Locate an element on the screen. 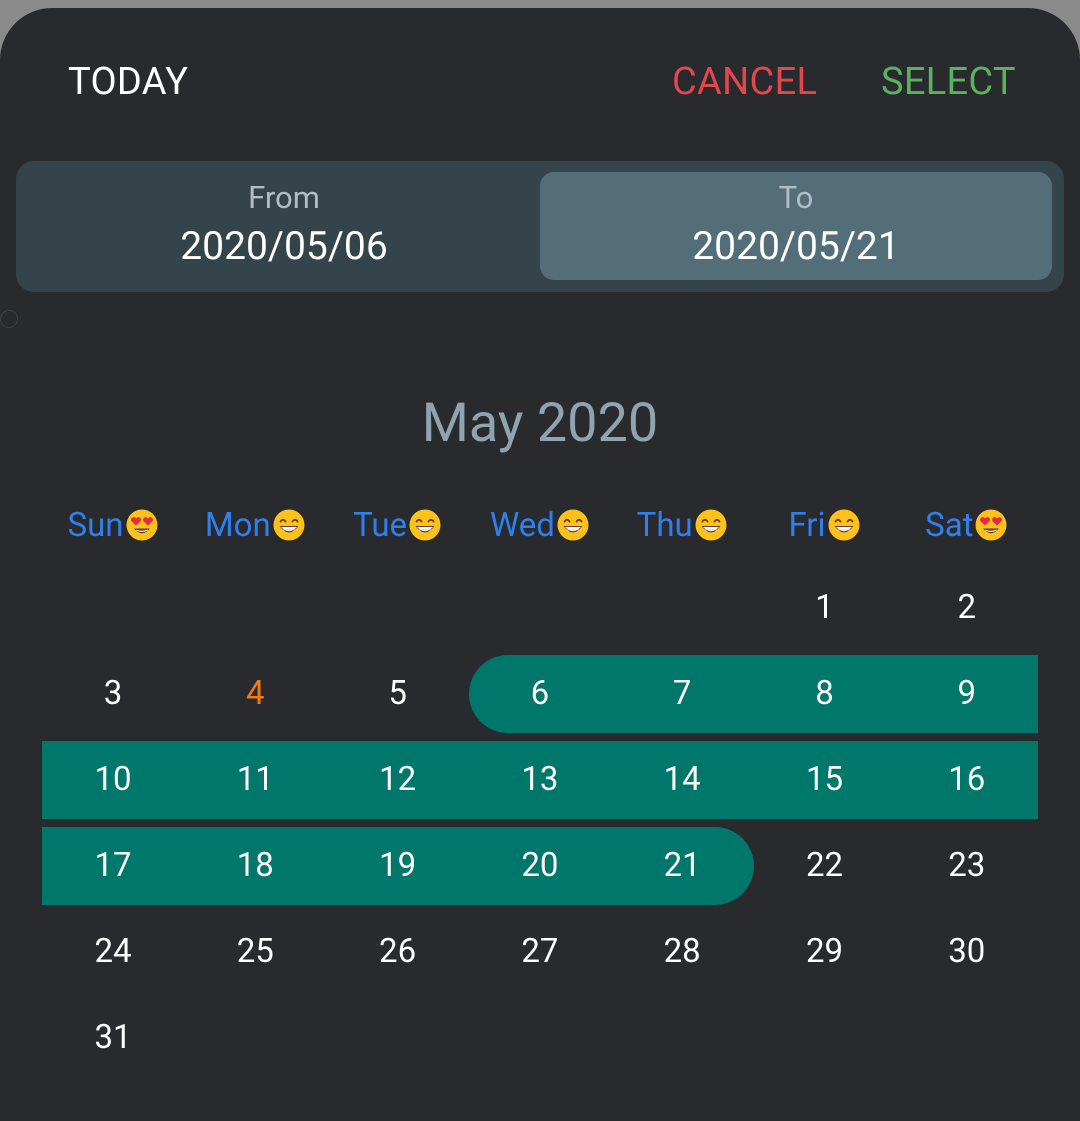 Image resolution: width=1080 pixels, height=1121 pixels. day-14: 14 is located at coordinates (682, 780).